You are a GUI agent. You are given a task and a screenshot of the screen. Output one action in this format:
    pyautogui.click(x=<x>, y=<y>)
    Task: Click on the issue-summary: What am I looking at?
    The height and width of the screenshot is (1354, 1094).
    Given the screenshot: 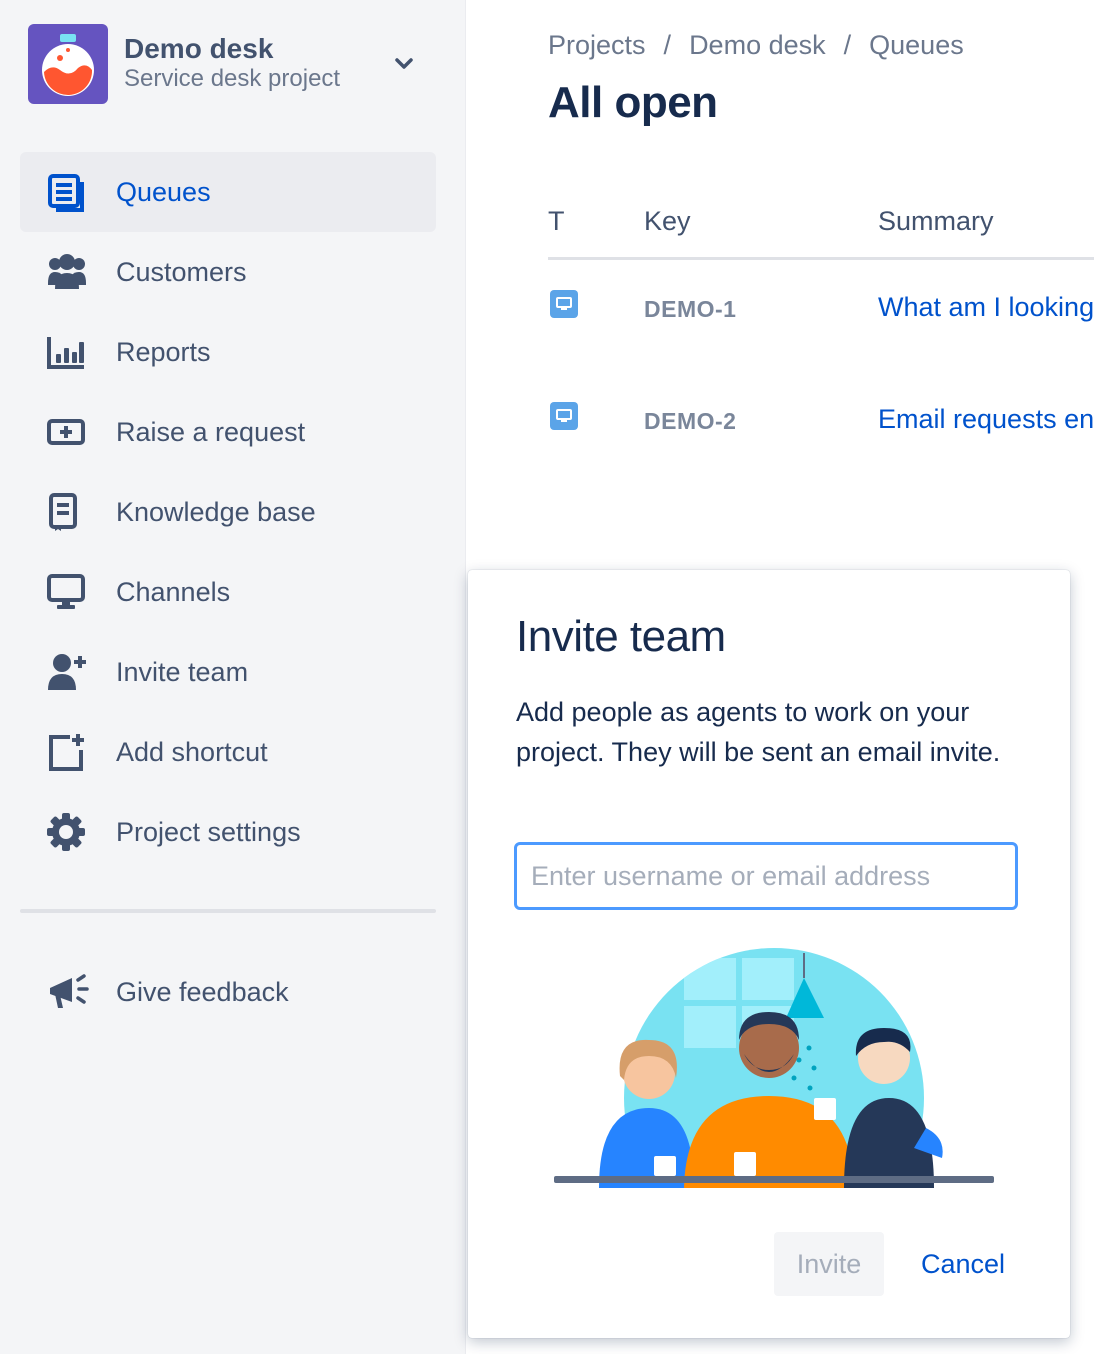 What is the action you would take?
    pyautogui.click(x=986, y=307)
    